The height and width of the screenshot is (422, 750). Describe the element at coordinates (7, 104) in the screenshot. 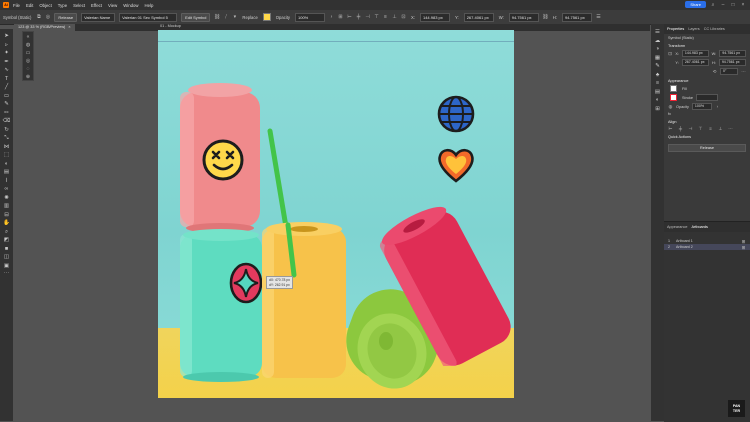

I see `paintbrush-tool-icon: ✎` at that location.